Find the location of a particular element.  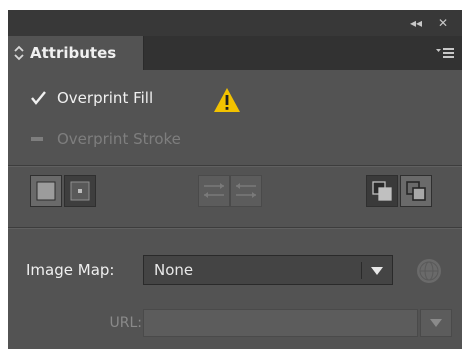

image-map-value: None is located at coordinates (174, 270).